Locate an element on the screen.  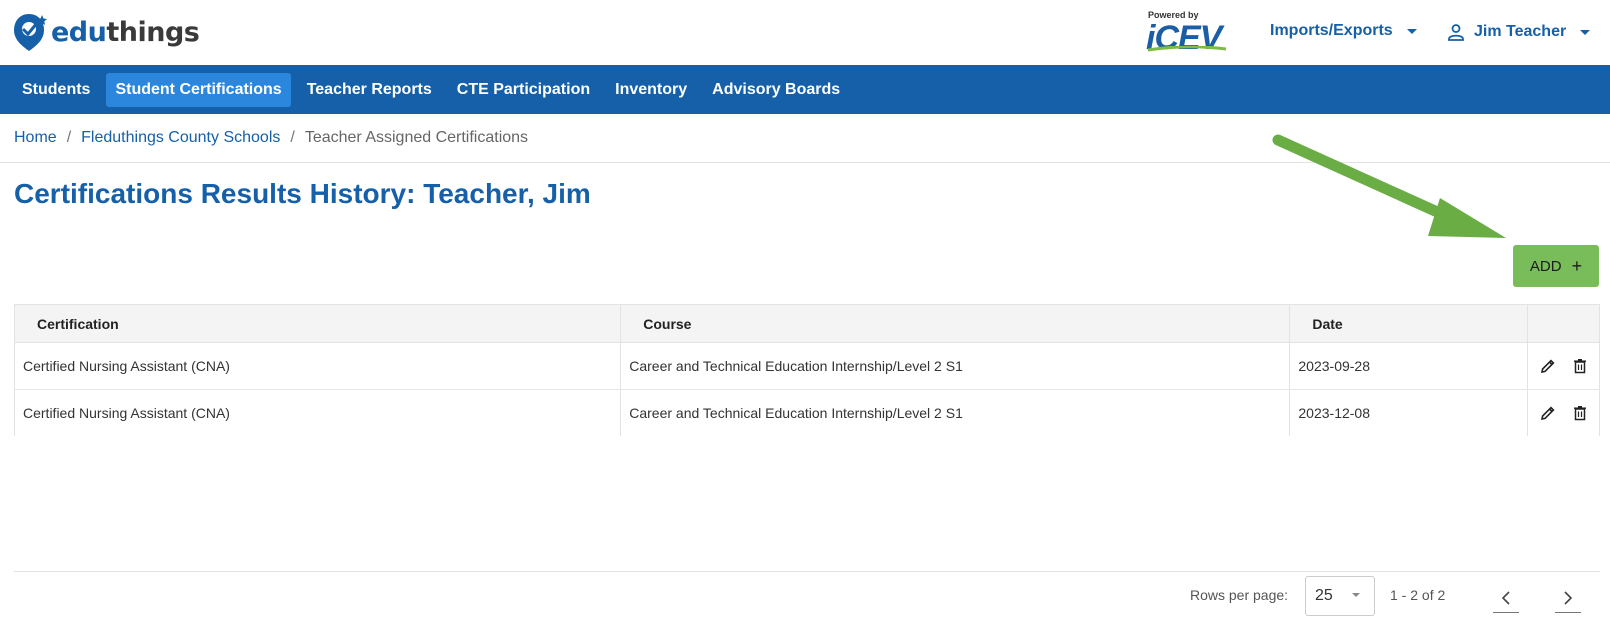
chevron-left-icon is located at coordinates (1505, 597).